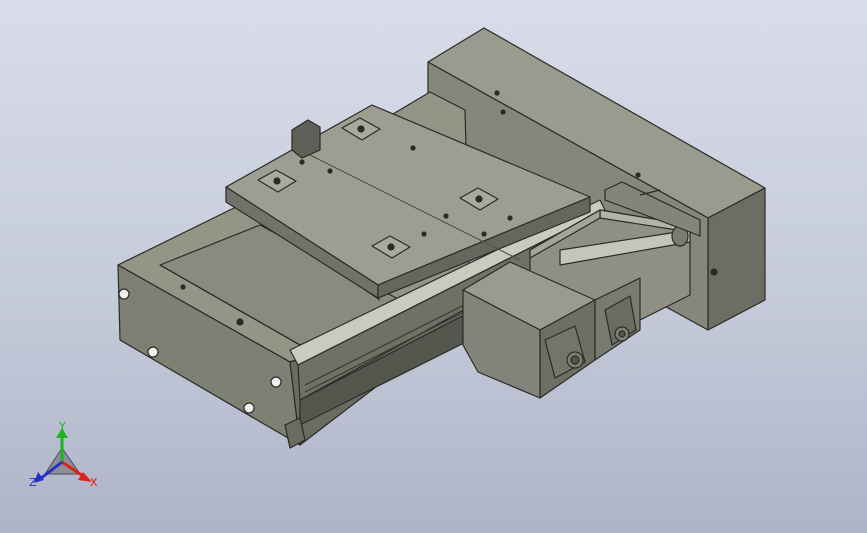 This screenshot has width=867, height=533. Describe the element at coordinates (63, 454) in the screenshot. I see `coordinate-triad: Y X Z` at that location.